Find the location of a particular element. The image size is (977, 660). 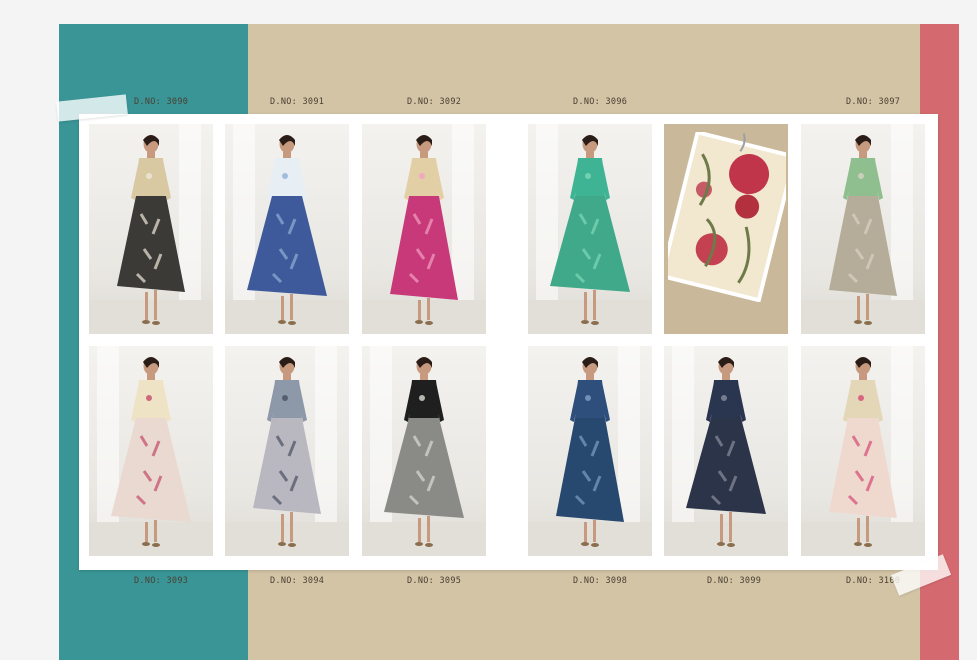

design-number-label: D.NO: 3094 is located at coordinates (297, 581).